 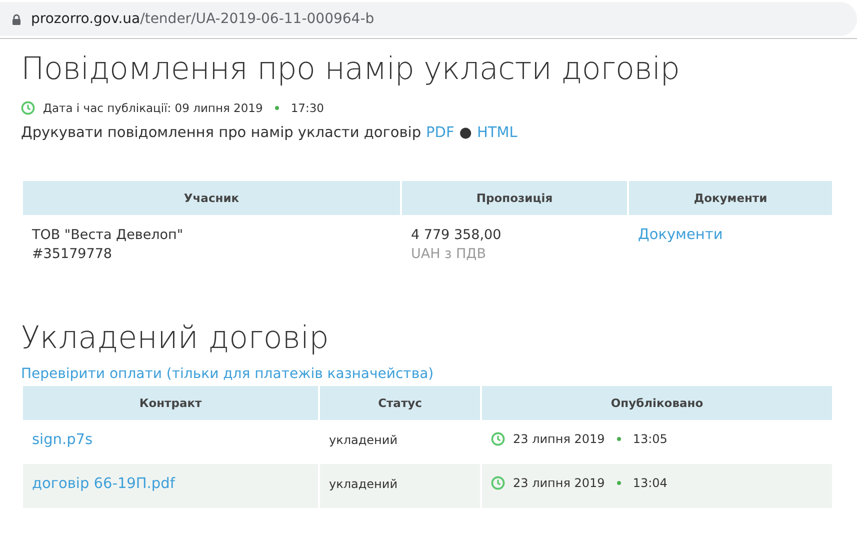 What do you see at coordinates (307, 108) in the screenshot?
I see `publication-time: 17:30` at bounding box center [307, 108].